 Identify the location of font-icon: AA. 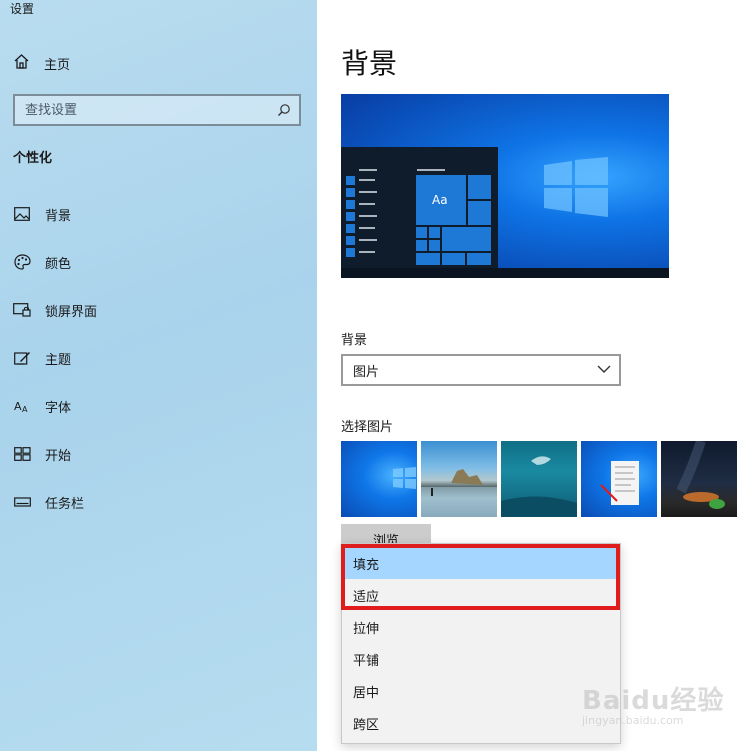
(22, 406).